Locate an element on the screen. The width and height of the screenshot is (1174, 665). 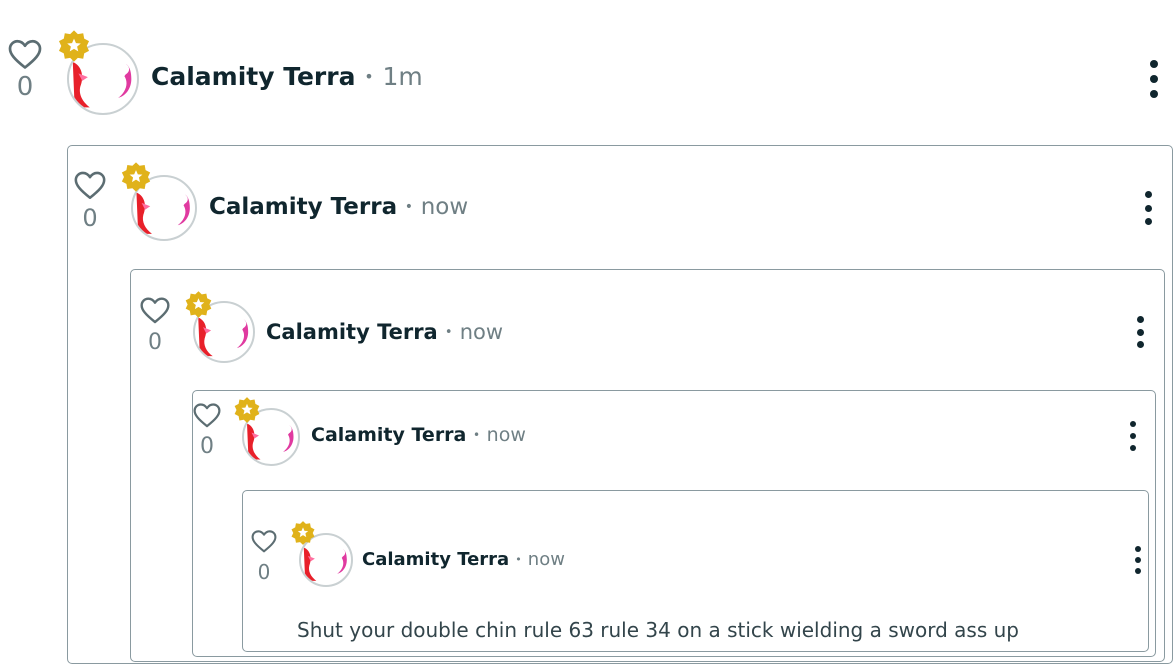
comment-meta: Calamity Terra • 1m is located at coordinates (287, 76).